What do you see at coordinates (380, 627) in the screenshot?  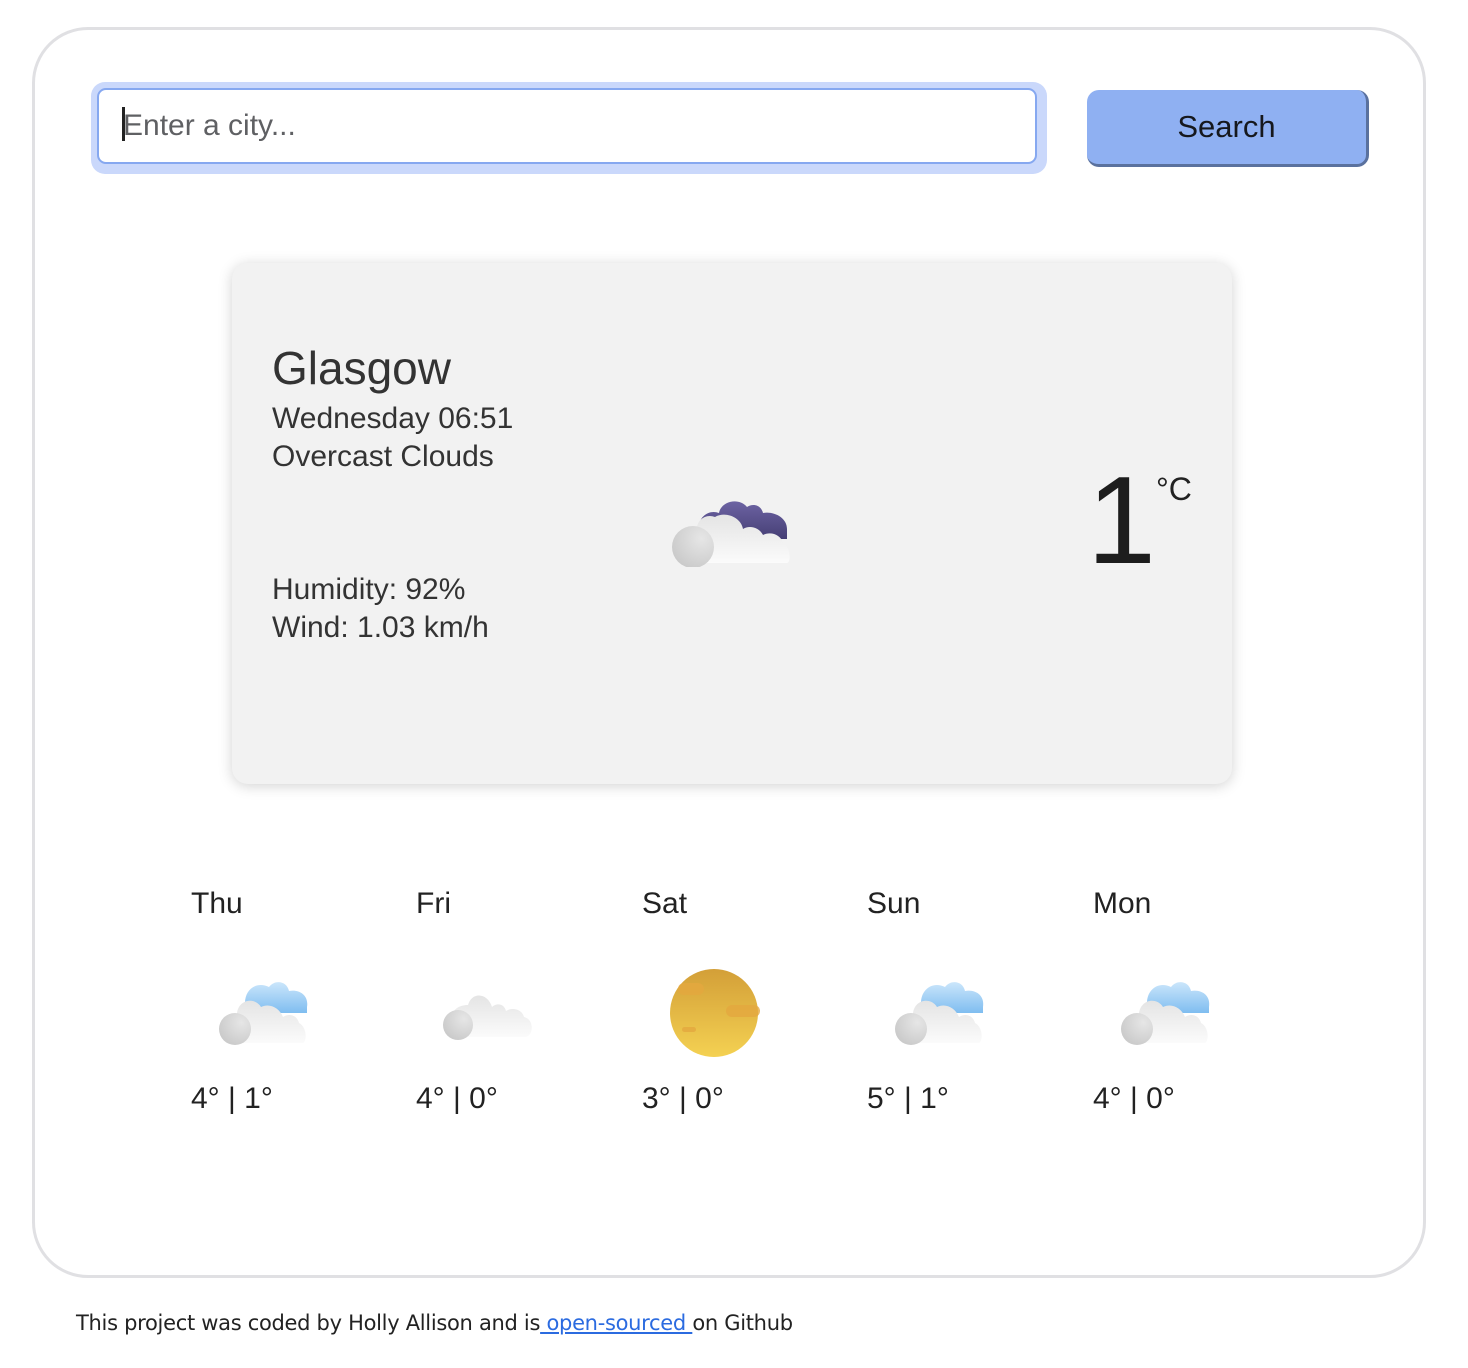 I see `wind-value: Wind: 1.03 km/h` at bounding box center [380, 627].